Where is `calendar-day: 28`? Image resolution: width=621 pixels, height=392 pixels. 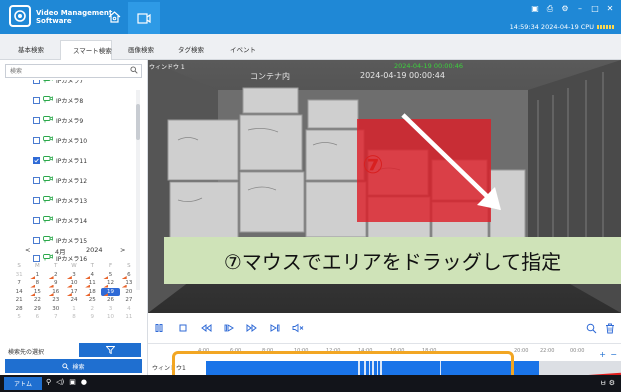 calendar-day: 28 is located at coordinates (19, 309).